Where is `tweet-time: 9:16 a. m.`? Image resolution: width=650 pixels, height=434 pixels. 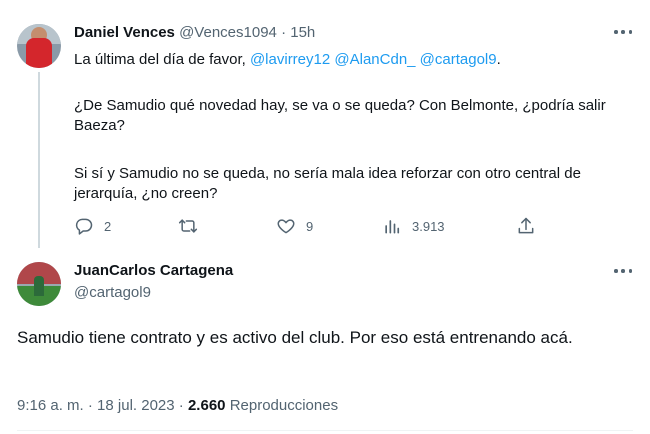 tweet-time: 9:16 a. m. is located at coordinates (50, 405).